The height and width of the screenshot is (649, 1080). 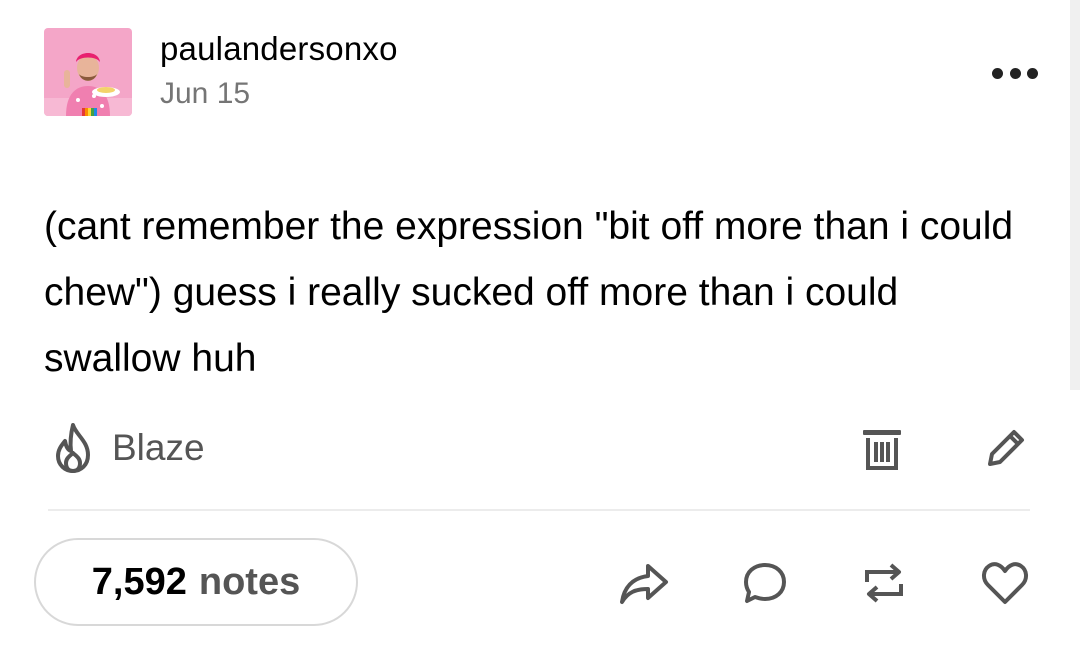 I want to click on delete-button, so click(x=882, y=449).